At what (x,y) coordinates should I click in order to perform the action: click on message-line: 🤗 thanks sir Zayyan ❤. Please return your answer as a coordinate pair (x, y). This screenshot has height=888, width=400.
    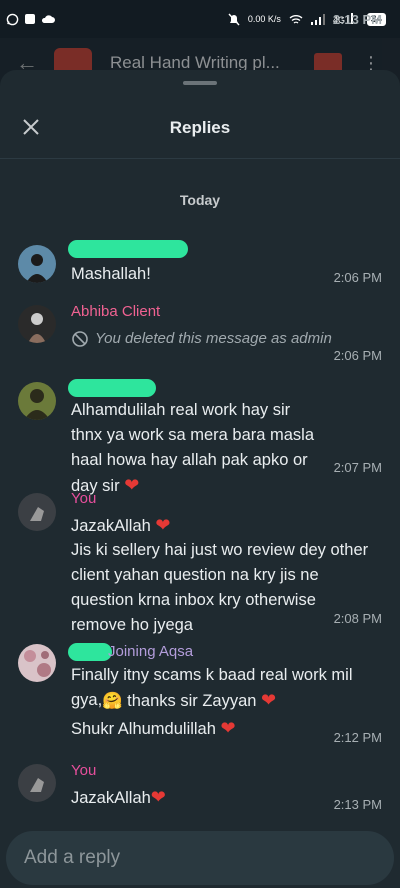
    Looking at the image, I should click on (189, 700).